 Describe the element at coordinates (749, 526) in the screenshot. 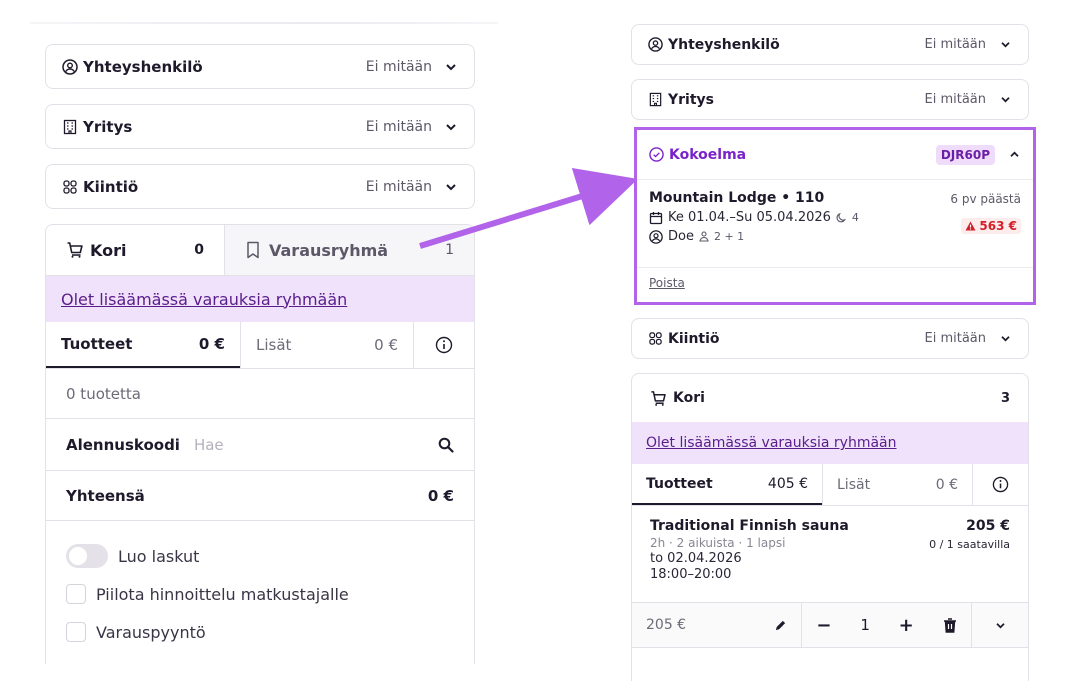

I see `item-name: Traditional Finnish sauna` at that location.